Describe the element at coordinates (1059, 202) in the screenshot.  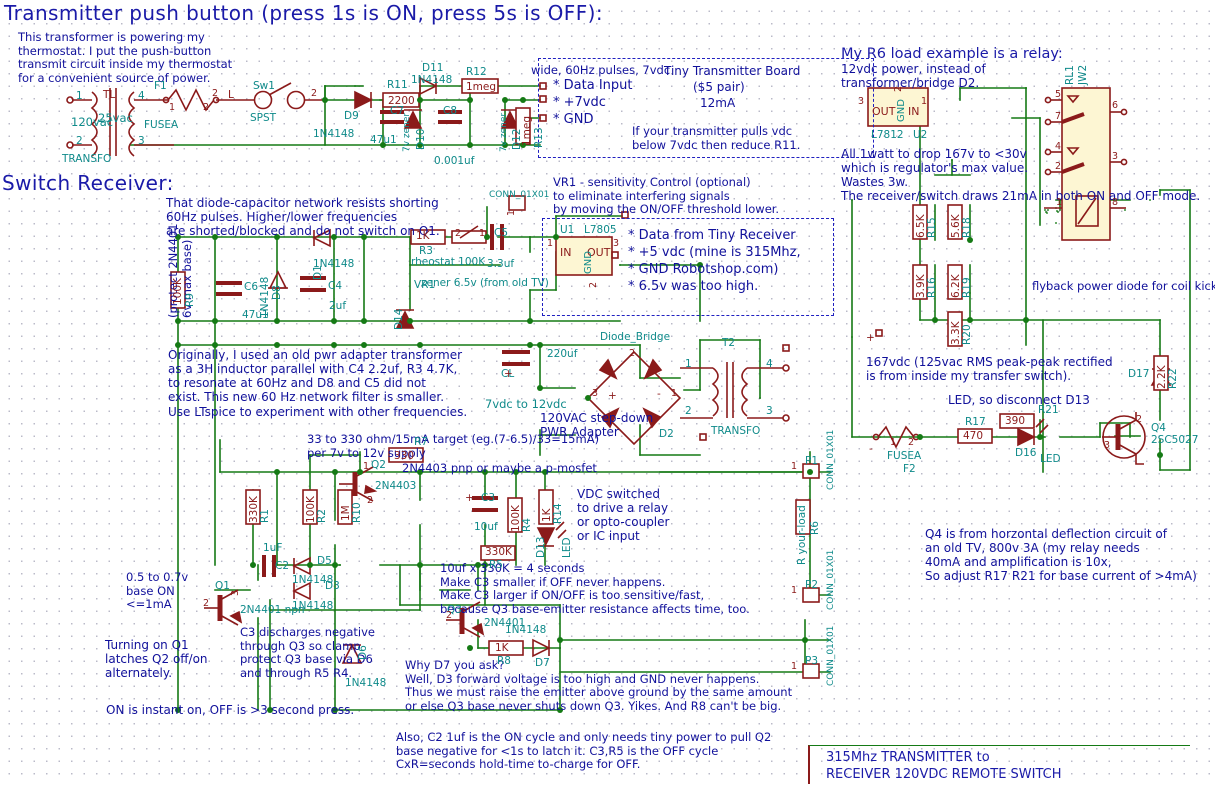
I see `rl1-pin-1: 1` at that location.